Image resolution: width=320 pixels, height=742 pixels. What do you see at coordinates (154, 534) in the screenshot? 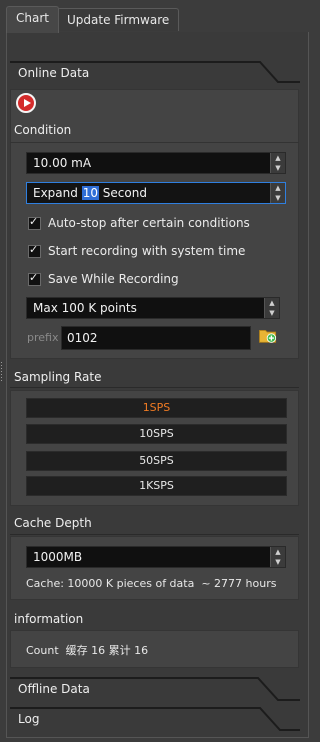
I see `cache-depth-divider` at bounding box center [154, 534].